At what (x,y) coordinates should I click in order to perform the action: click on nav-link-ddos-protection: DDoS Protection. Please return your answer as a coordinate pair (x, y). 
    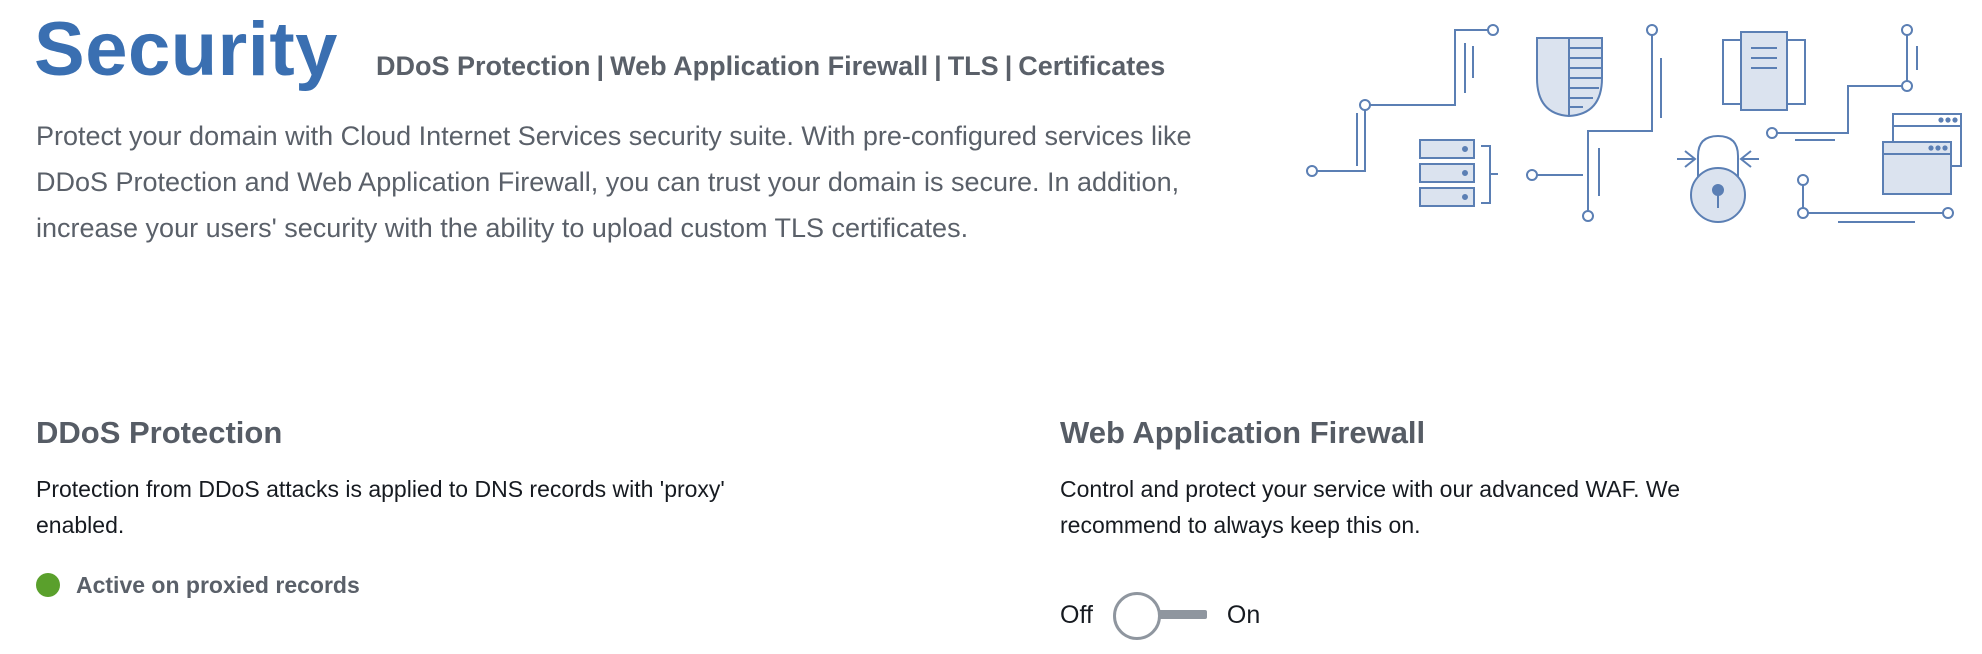
    Looking at the image, I should click on (483, 66).